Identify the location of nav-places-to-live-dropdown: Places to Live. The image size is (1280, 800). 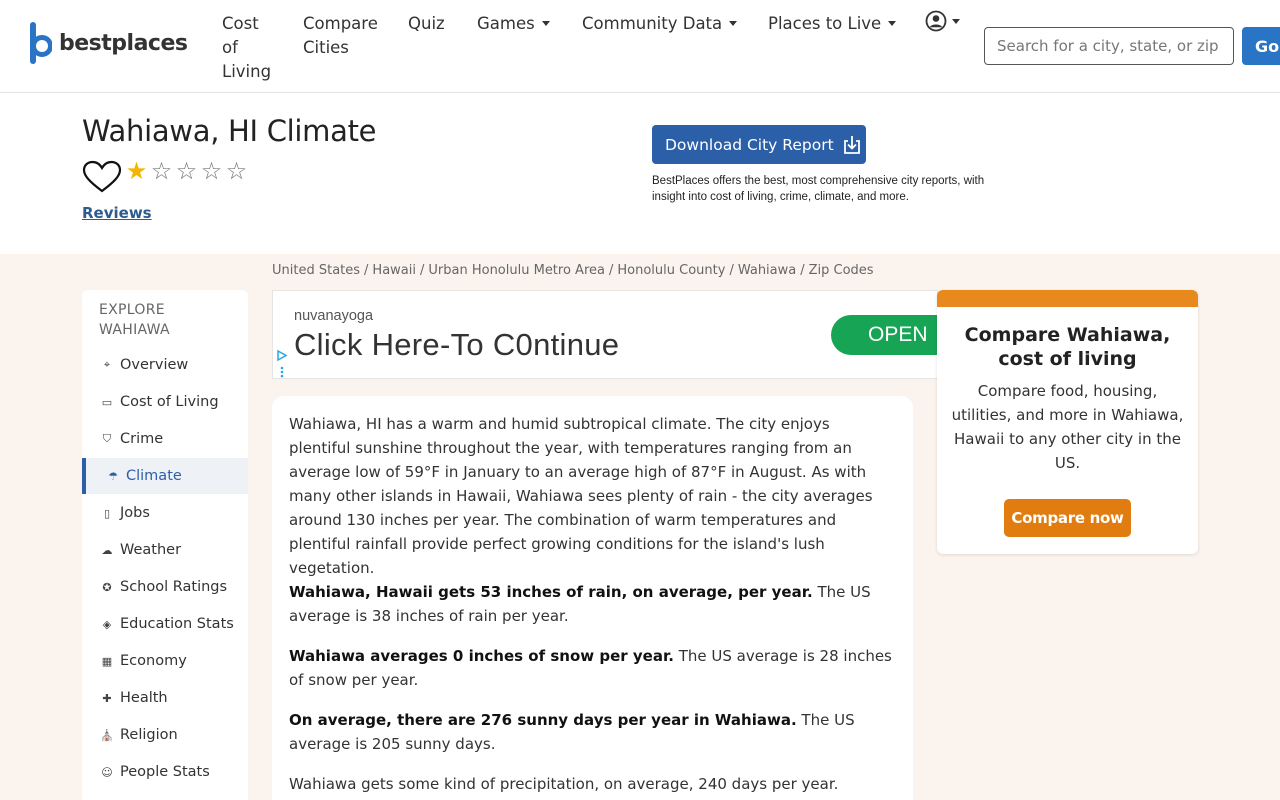
(832, 24).